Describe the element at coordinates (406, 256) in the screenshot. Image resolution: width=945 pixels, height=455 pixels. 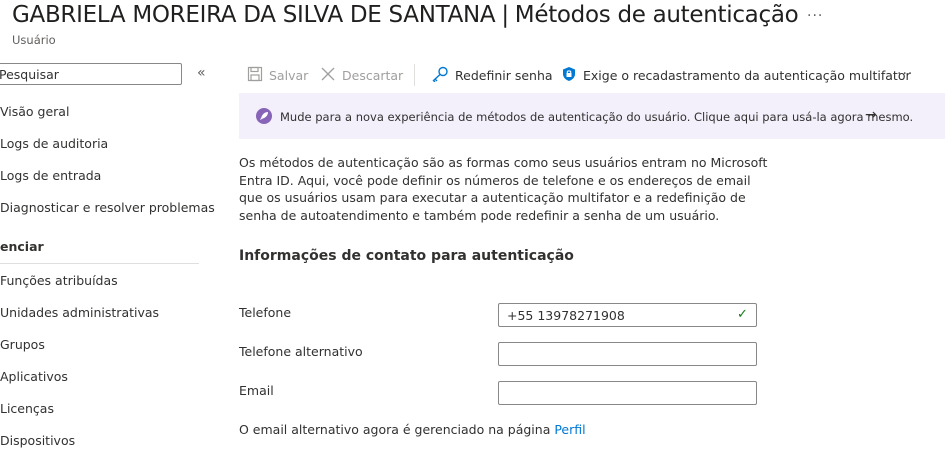
I see `contact-section-title: Informações de contato para autenticação` at that location.